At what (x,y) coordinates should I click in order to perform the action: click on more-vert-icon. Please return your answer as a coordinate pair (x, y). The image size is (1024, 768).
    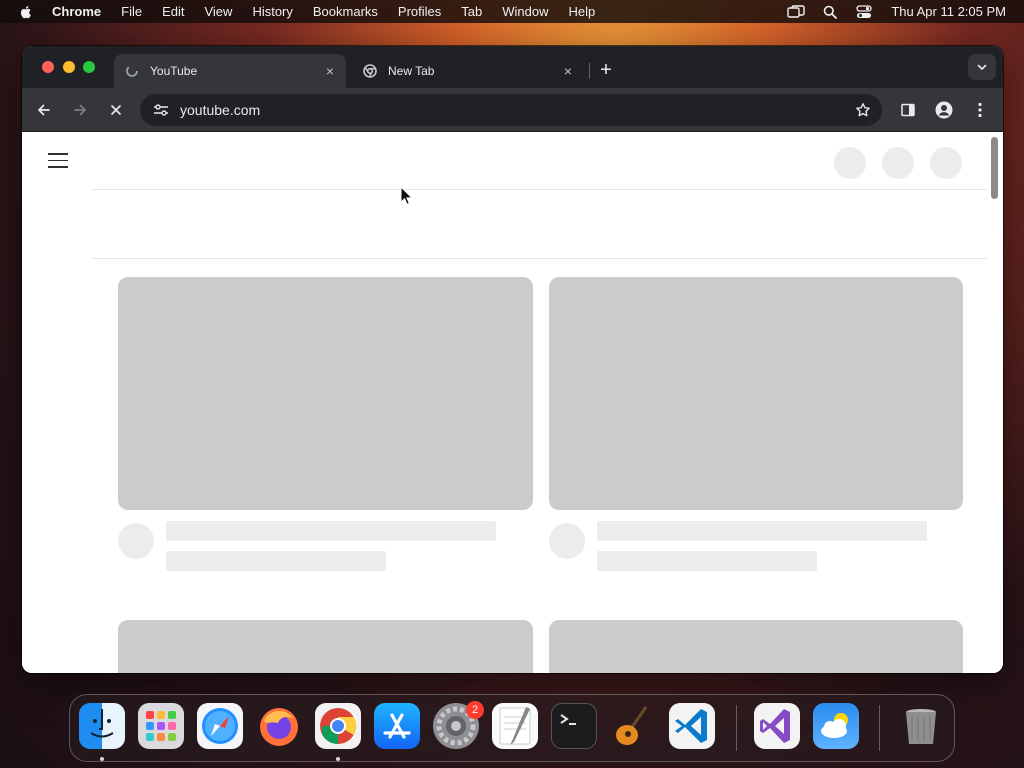
    Looking at the image, I should click on (980, 110).